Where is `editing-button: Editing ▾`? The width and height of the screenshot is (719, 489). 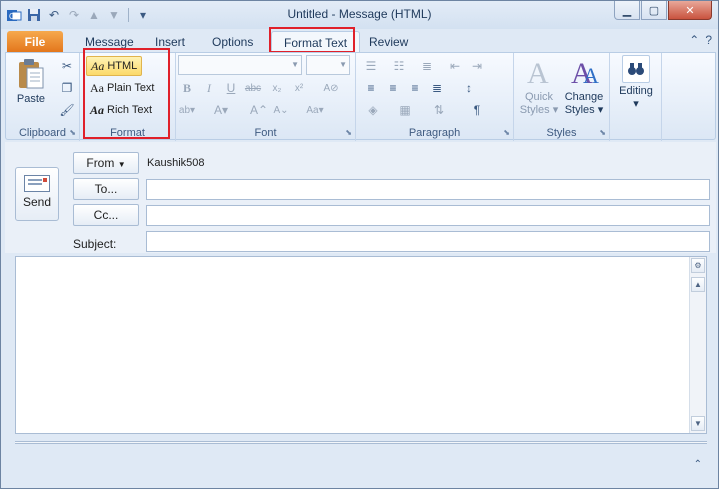
editing-button: Editing ▾ is located at coordinates (636, 82).